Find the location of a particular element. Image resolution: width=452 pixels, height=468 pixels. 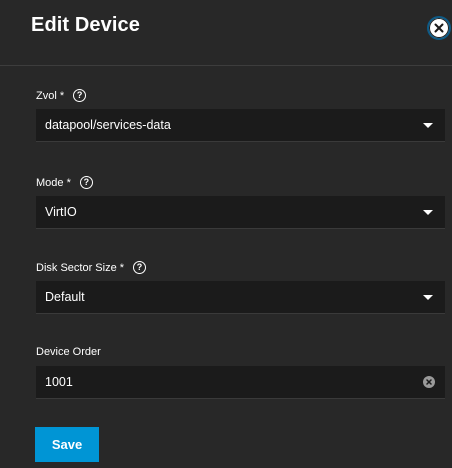

mode-select: VirtIO is located at coordinates (240, 212).